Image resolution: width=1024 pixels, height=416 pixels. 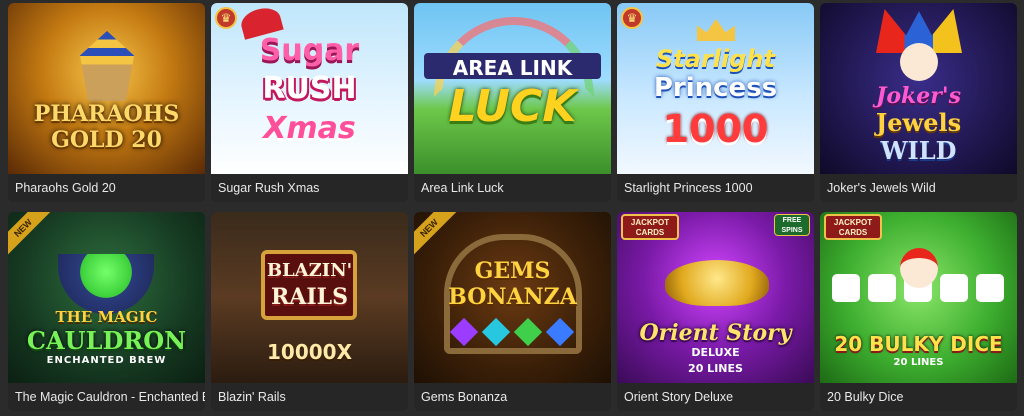 I want to click on game-logo-line1: PHARAOHS, so click(x=106, y=114).